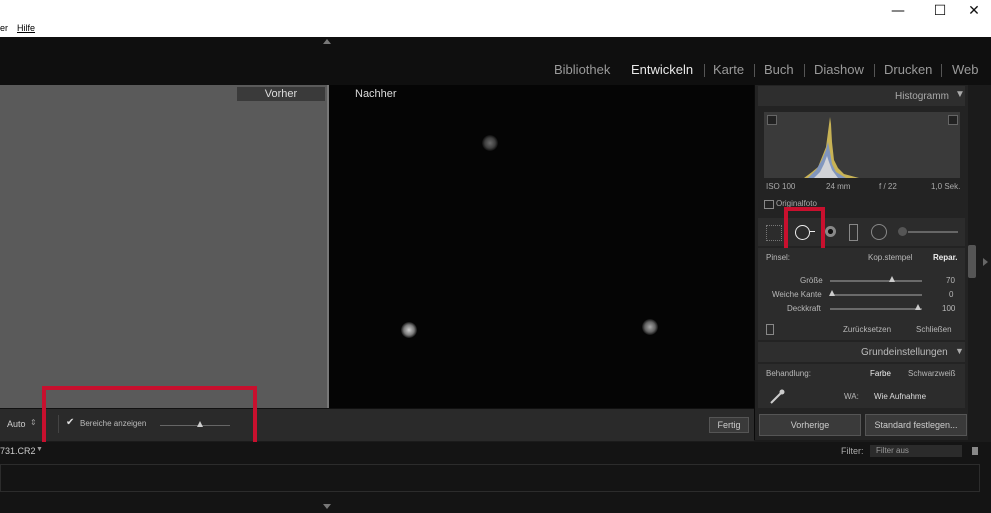  I want to click on filter-value: Filter aus, so click(892, 450).